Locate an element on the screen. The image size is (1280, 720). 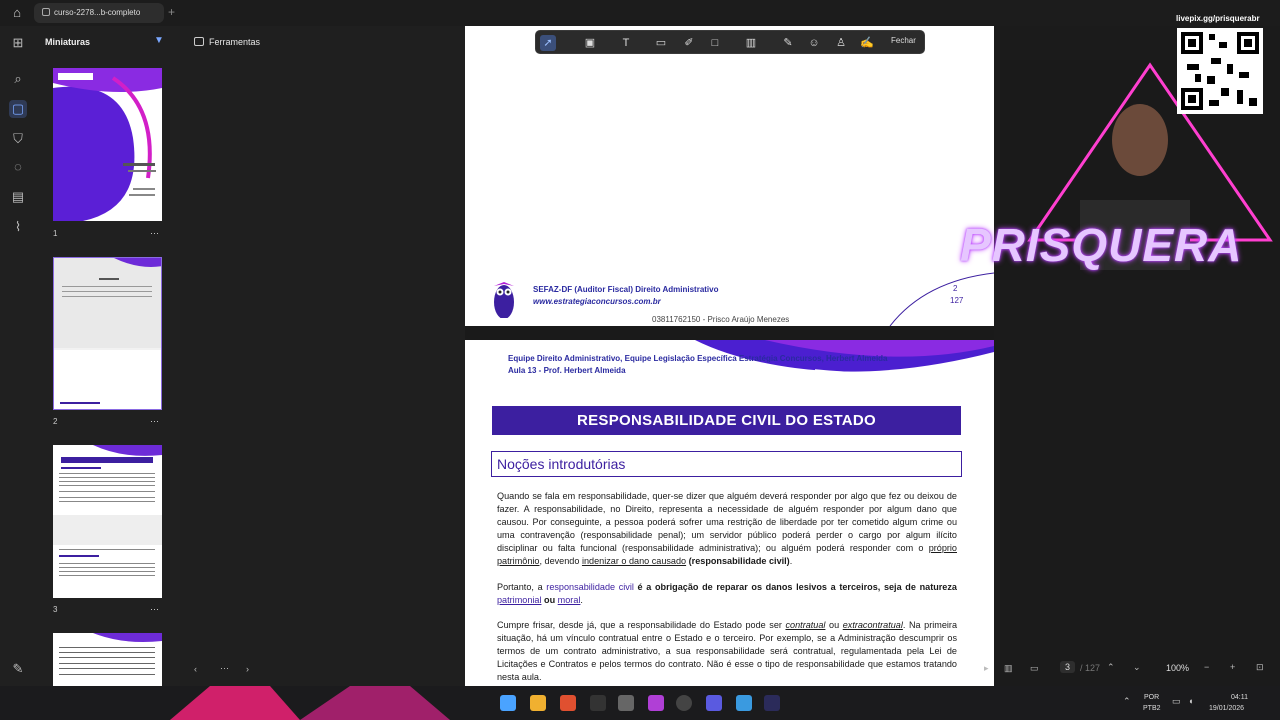
chevron-down-icon: ⌄ is located at coordinates (1137, 667).